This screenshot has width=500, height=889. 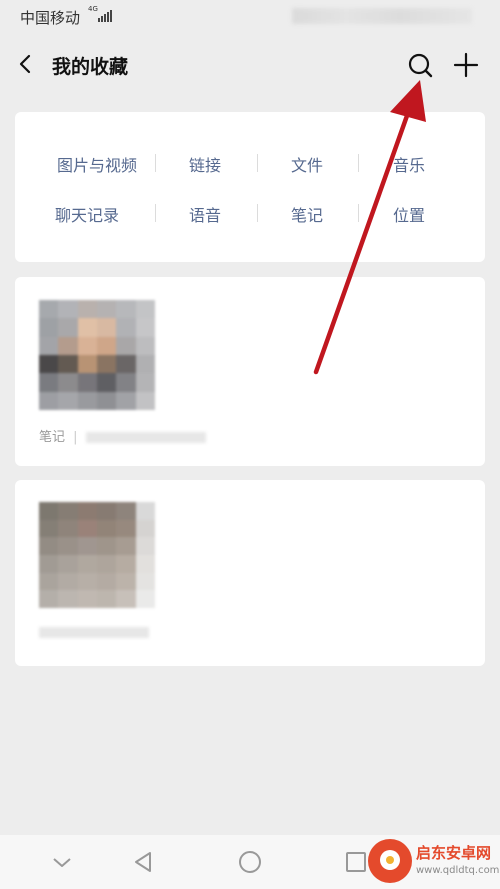 I want to click on header: 我的收藏, so click(x=250, y=64).